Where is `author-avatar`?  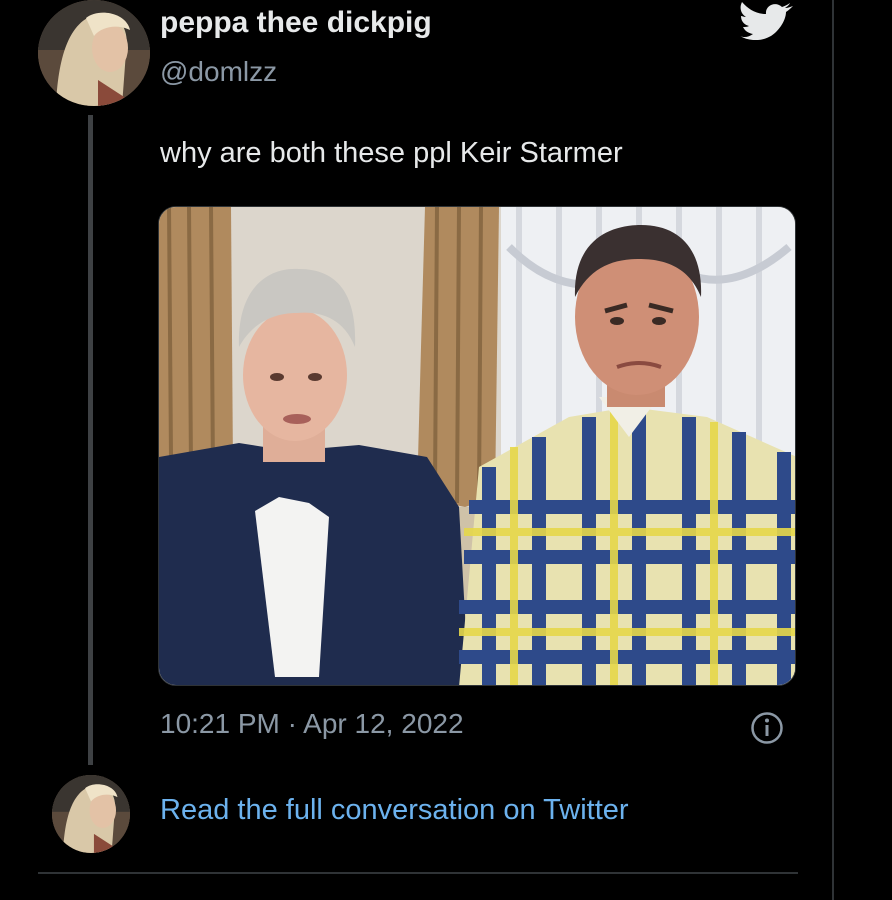
author-avatar is located at coordinates (94, 53).